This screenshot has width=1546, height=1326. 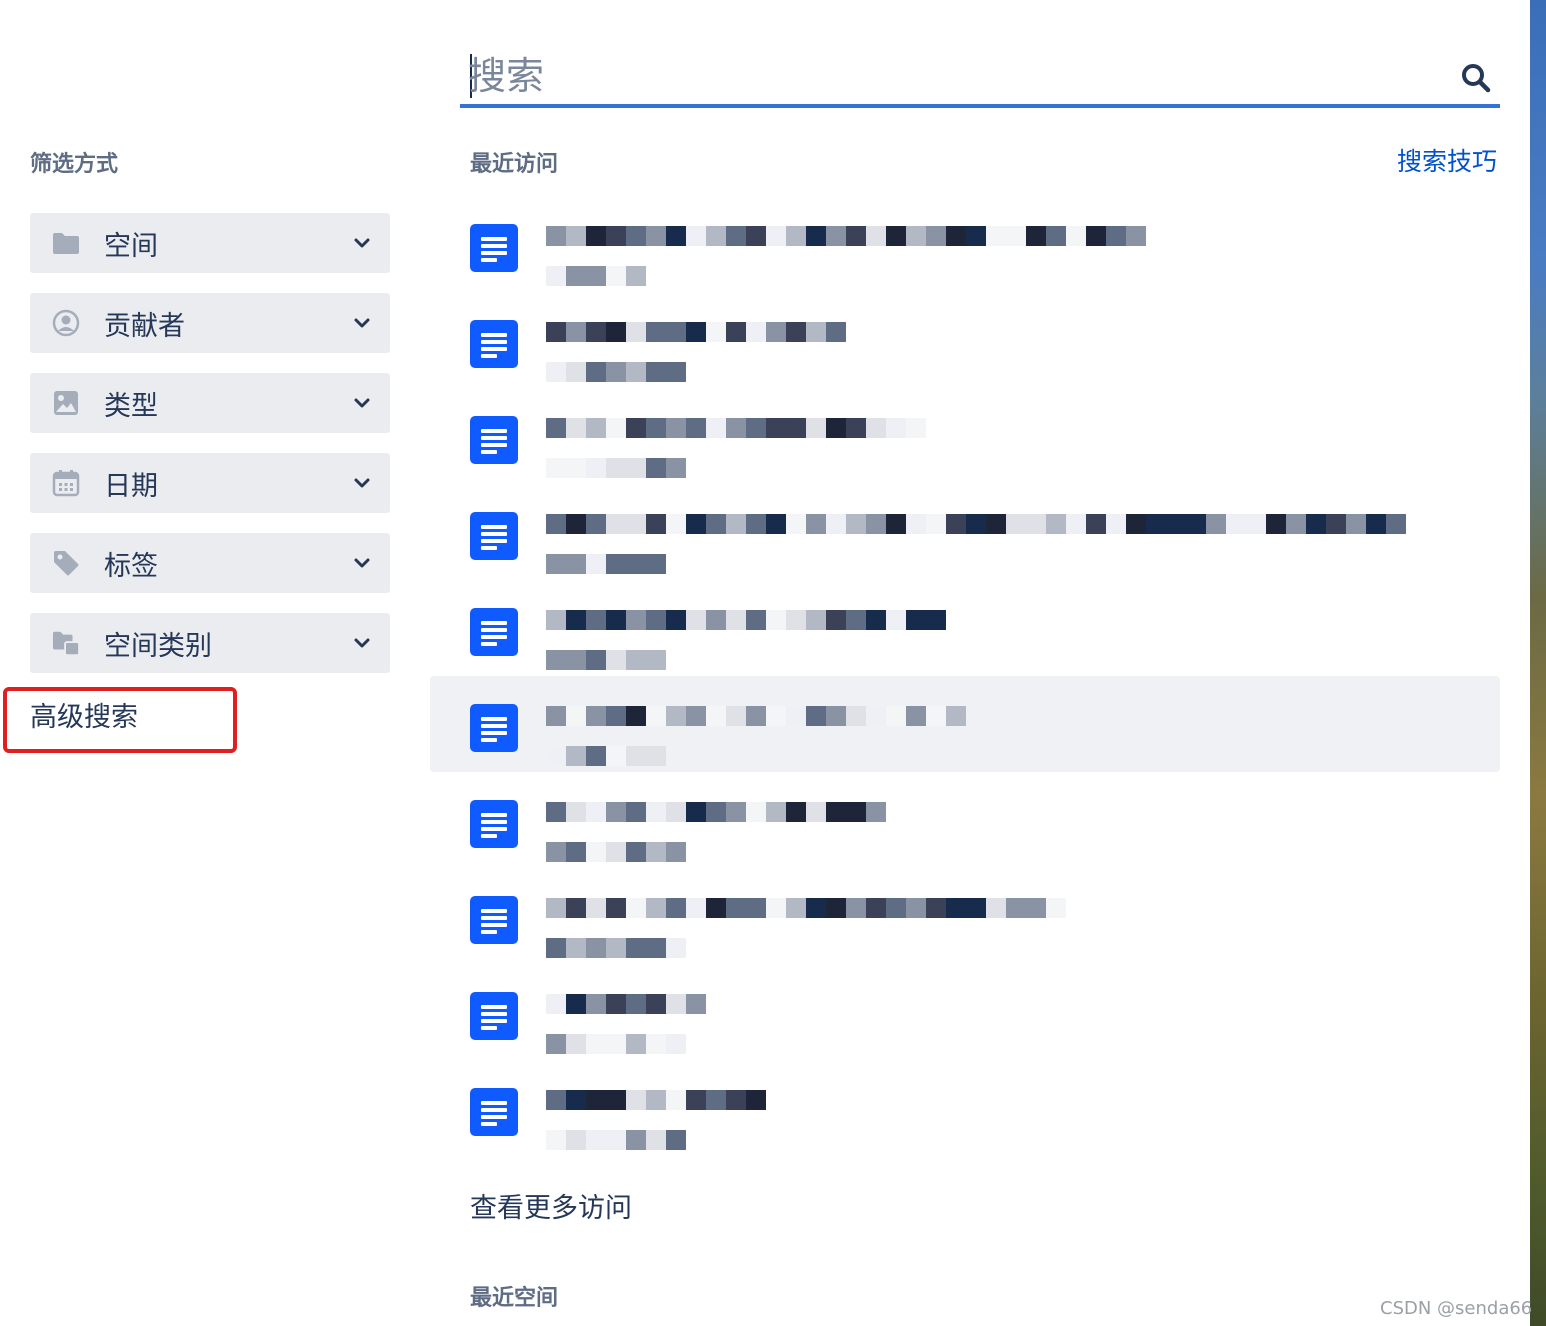 What do you see at coordinates (1456, 1308) in the screenshot?
I see `watermark: CSDN @senda66` at bounding box center [1456, 1308].